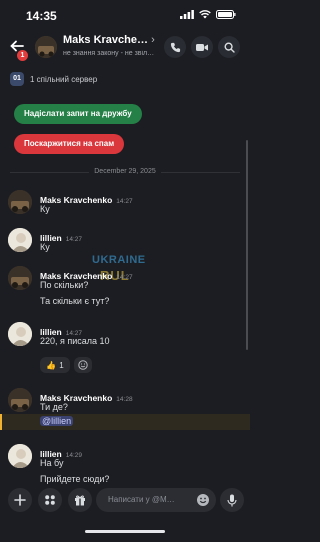  Describe the element at coordinates (76, 200) in the screenshot. I see `author-name: Maks Kravchenko` at that location.